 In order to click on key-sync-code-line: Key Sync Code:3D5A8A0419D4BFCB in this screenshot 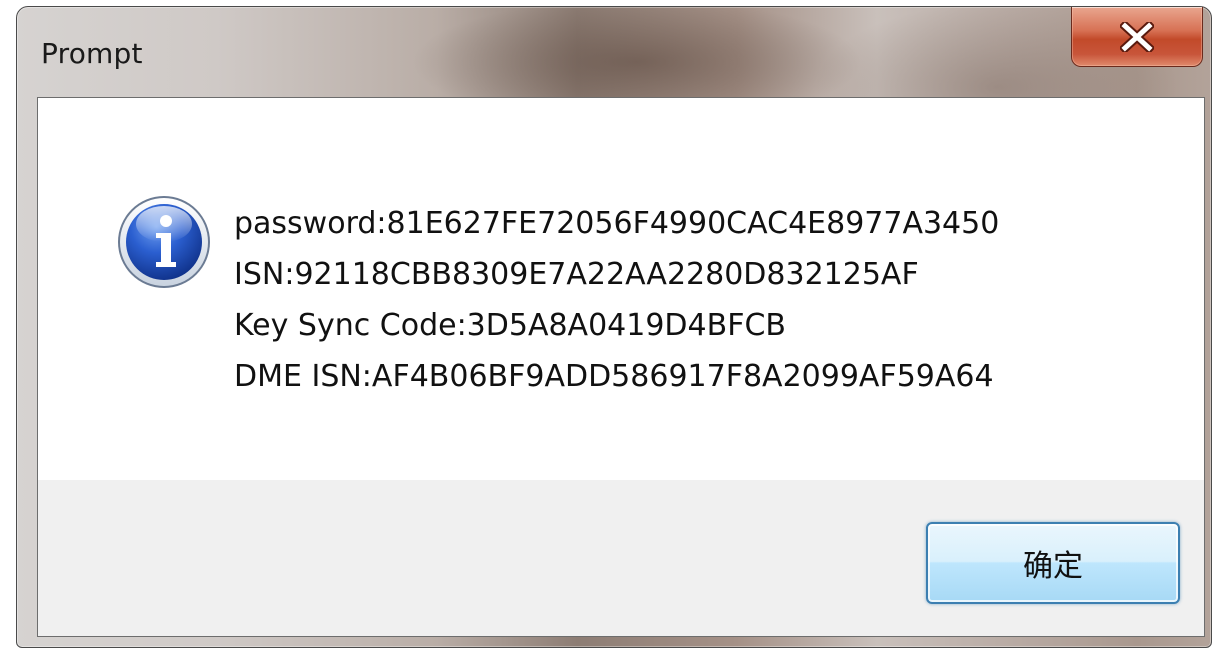, I will do `click(510, 325)`.